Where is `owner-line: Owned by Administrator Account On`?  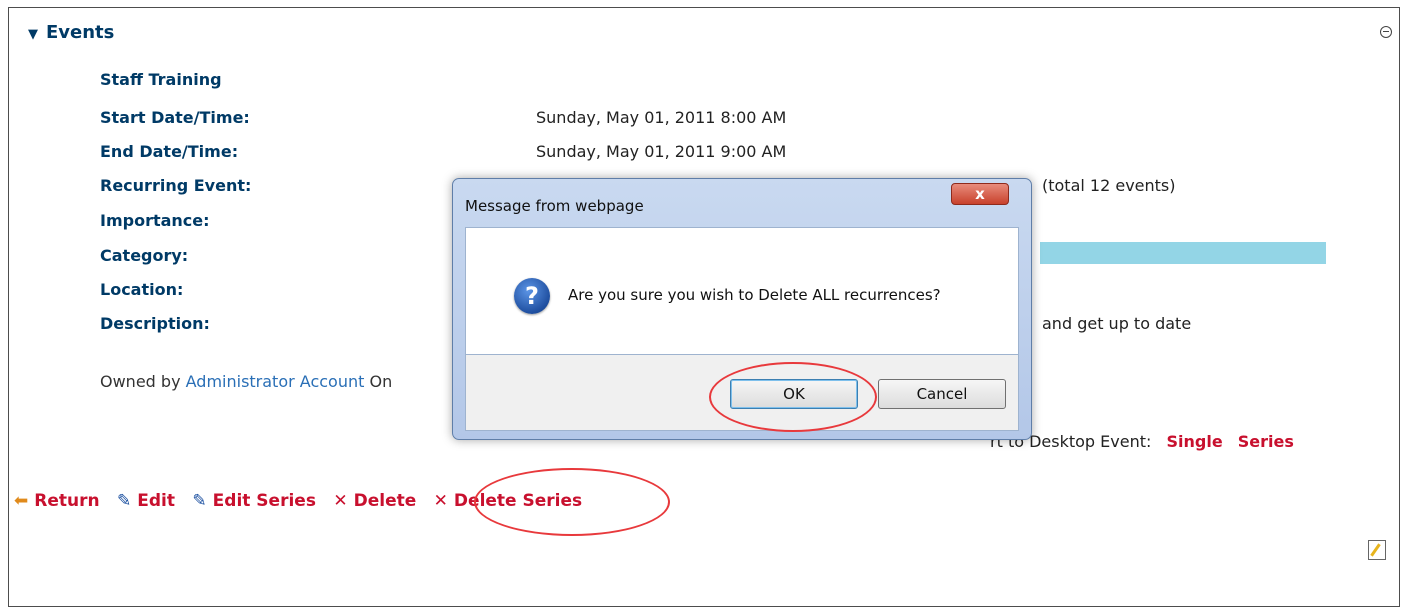 owner-line: Owned by Administrator Account On is located at coordinates (246, 381).